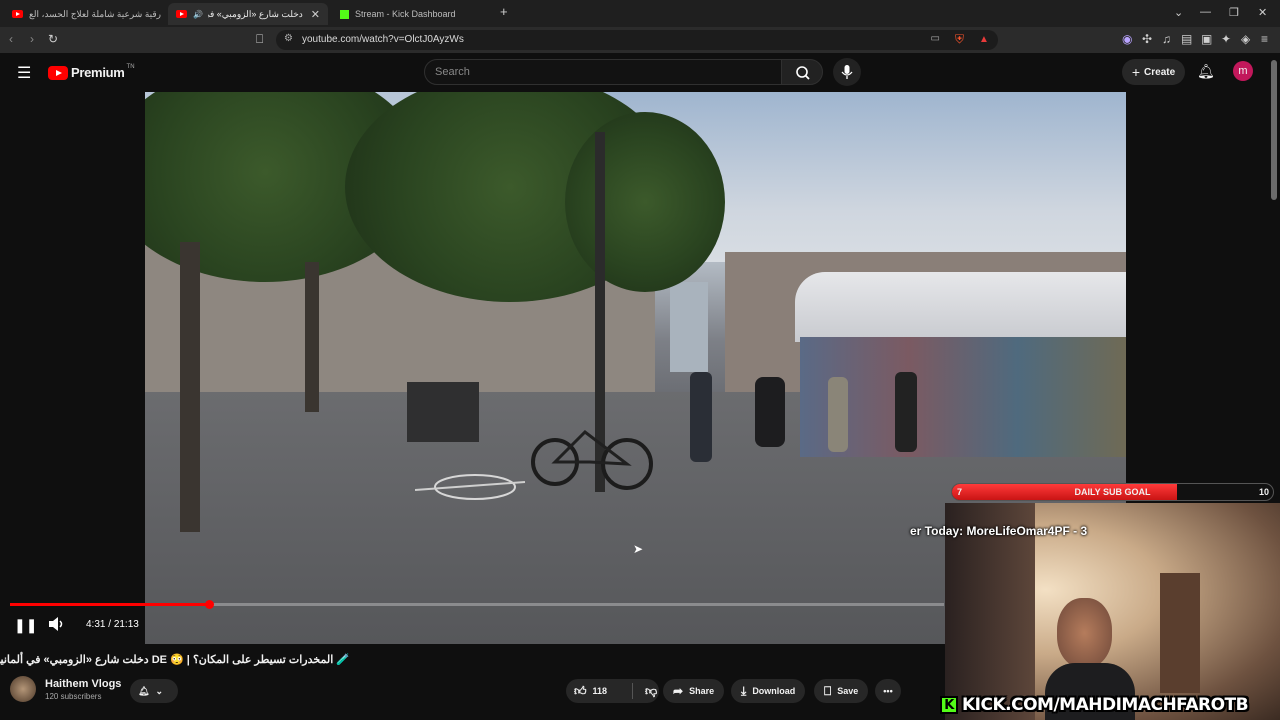  I want to click on brave-shield-icon: ⛨, so click(959, 39).